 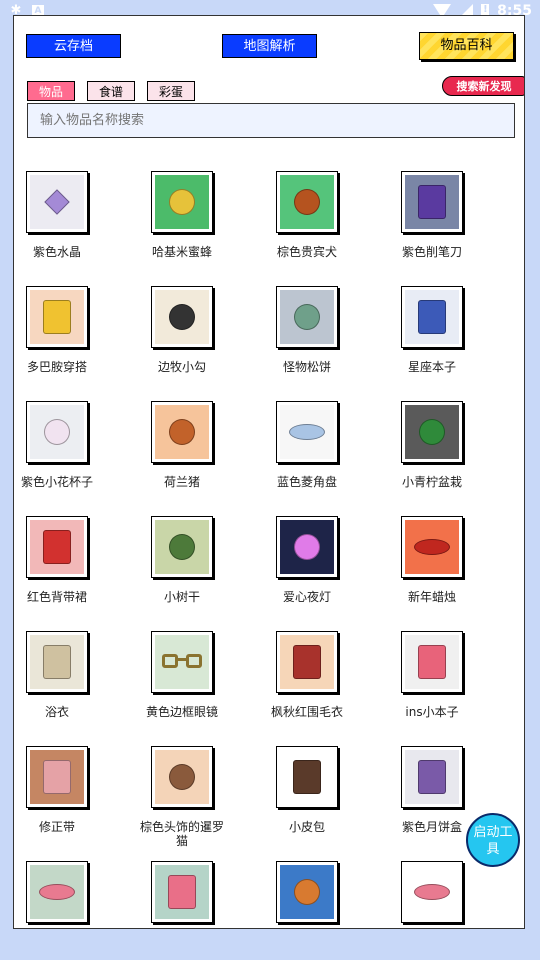 I want to click on item-card: 紫色水晶, so click(x=76, y=228).